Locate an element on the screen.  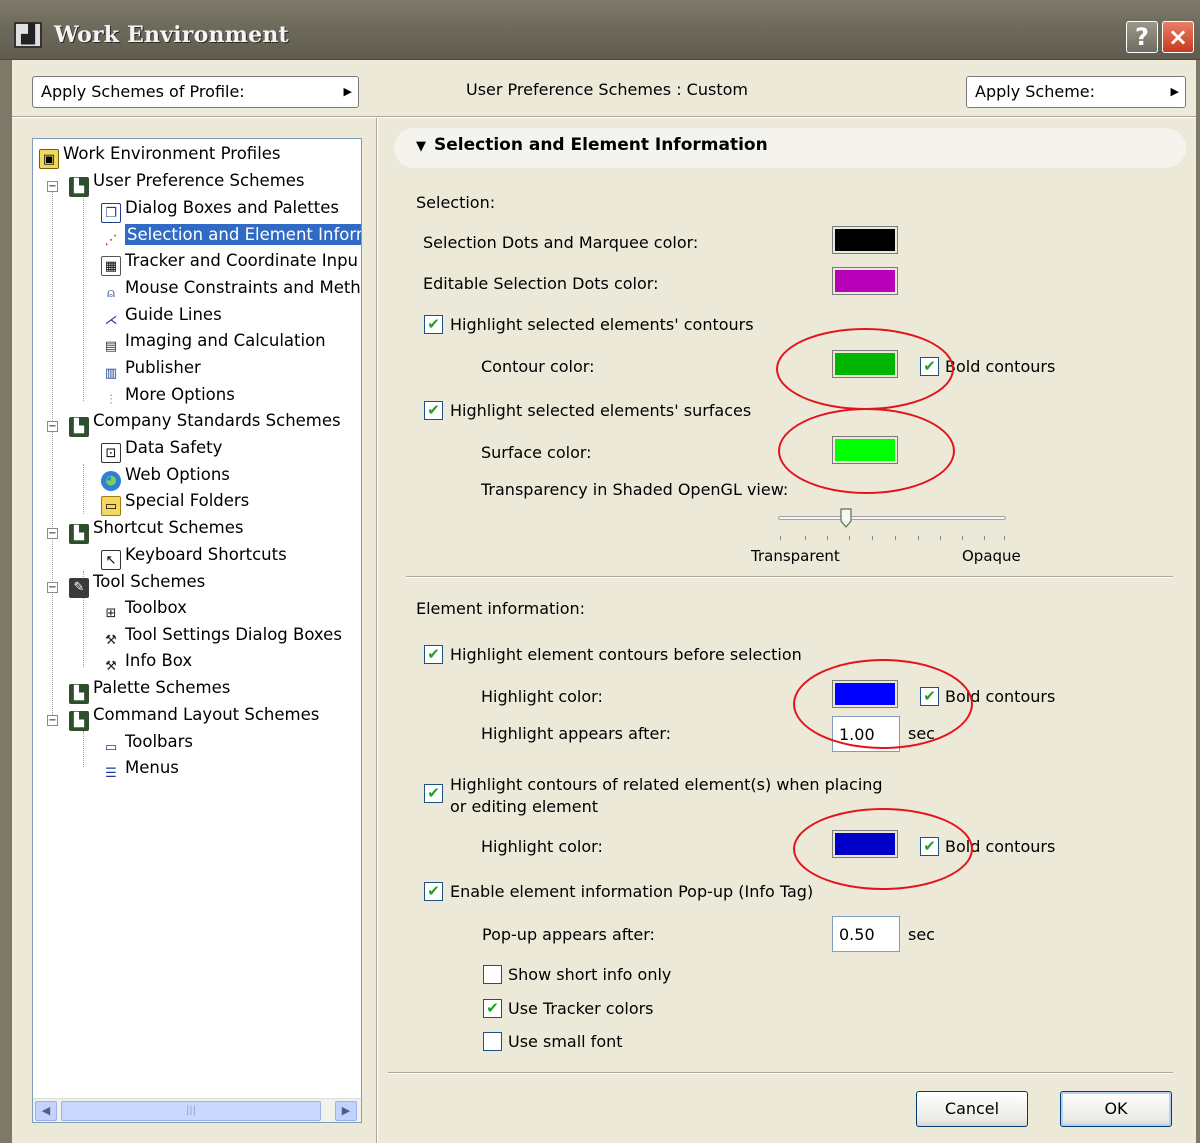
highlight-contours-label: Highlight selected elements' contours is located at coordinates (602, 324).